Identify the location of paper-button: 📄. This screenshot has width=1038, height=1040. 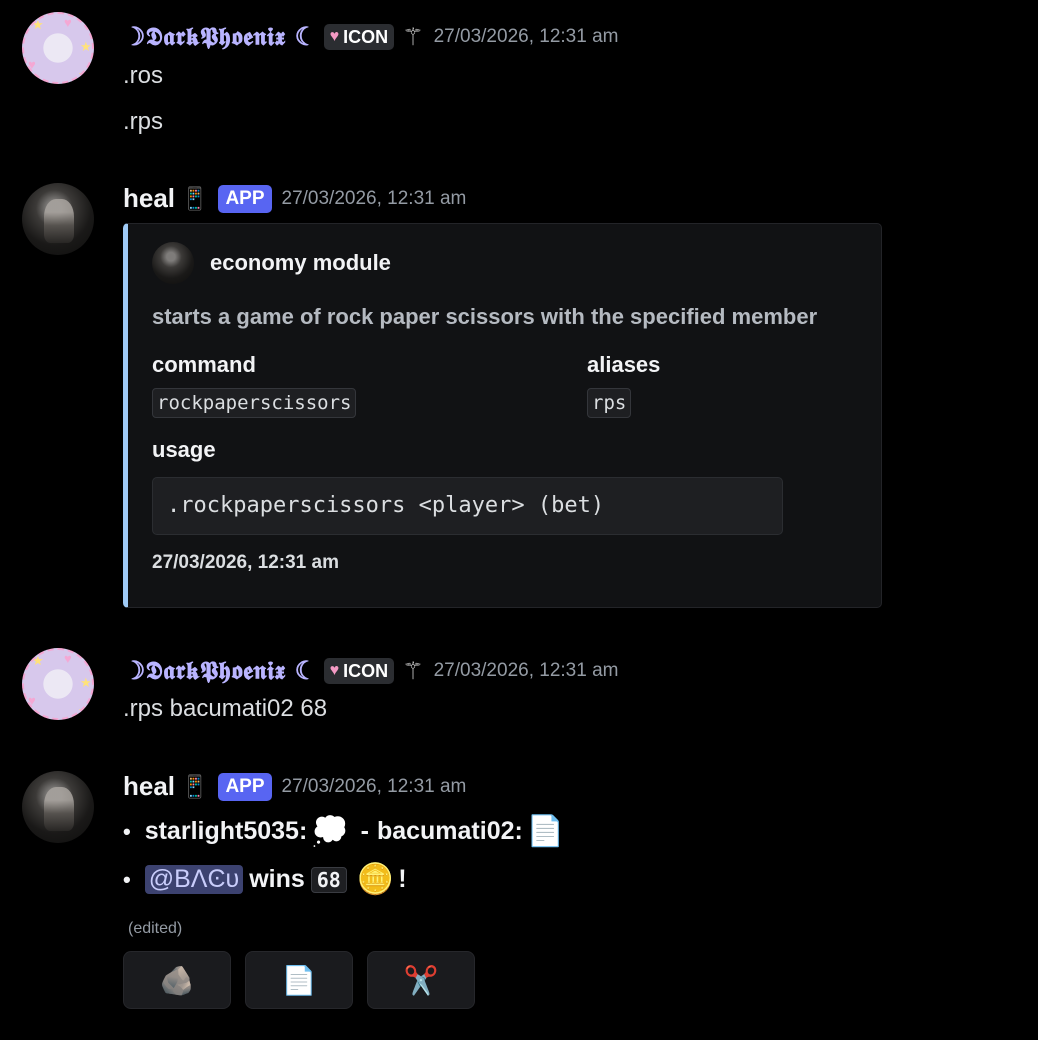
(299, 980).